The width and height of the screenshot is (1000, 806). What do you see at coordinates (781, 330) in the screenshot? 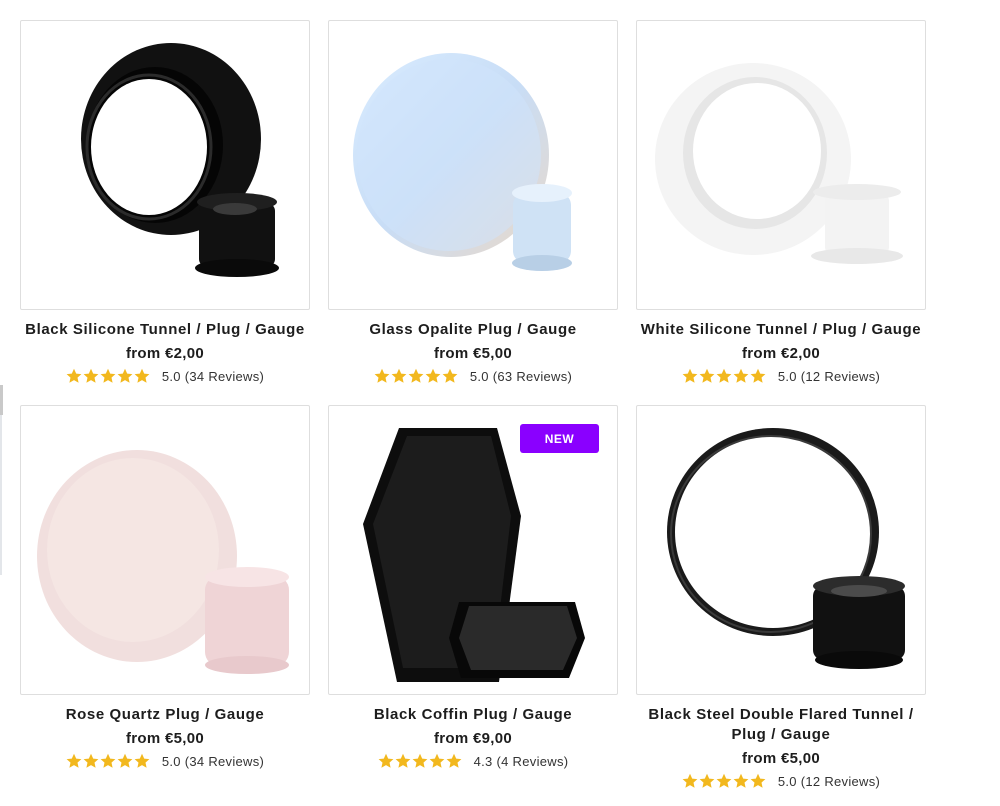
I see `product-title: White Silicone Tunnel / Plug / Gauge` at bounding box center [781, 330].